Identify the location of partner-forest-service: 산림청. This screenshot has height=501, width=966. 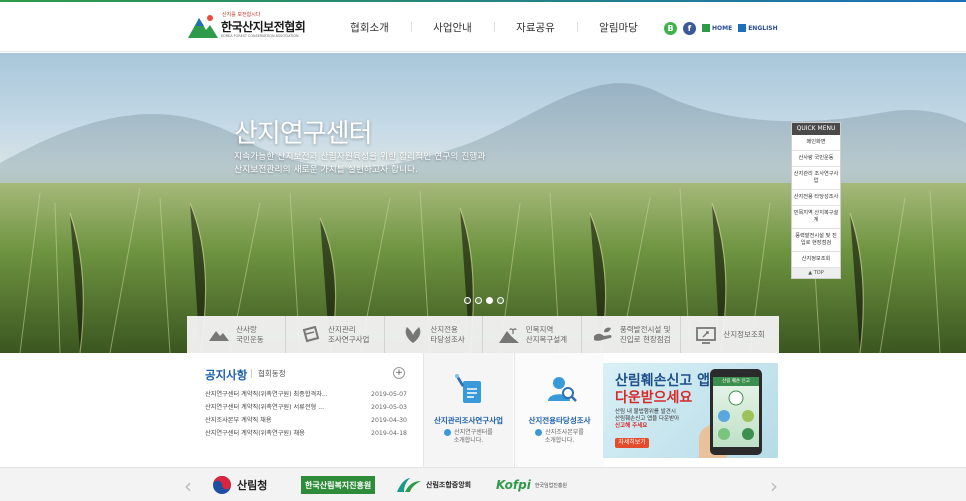
(239, 485).